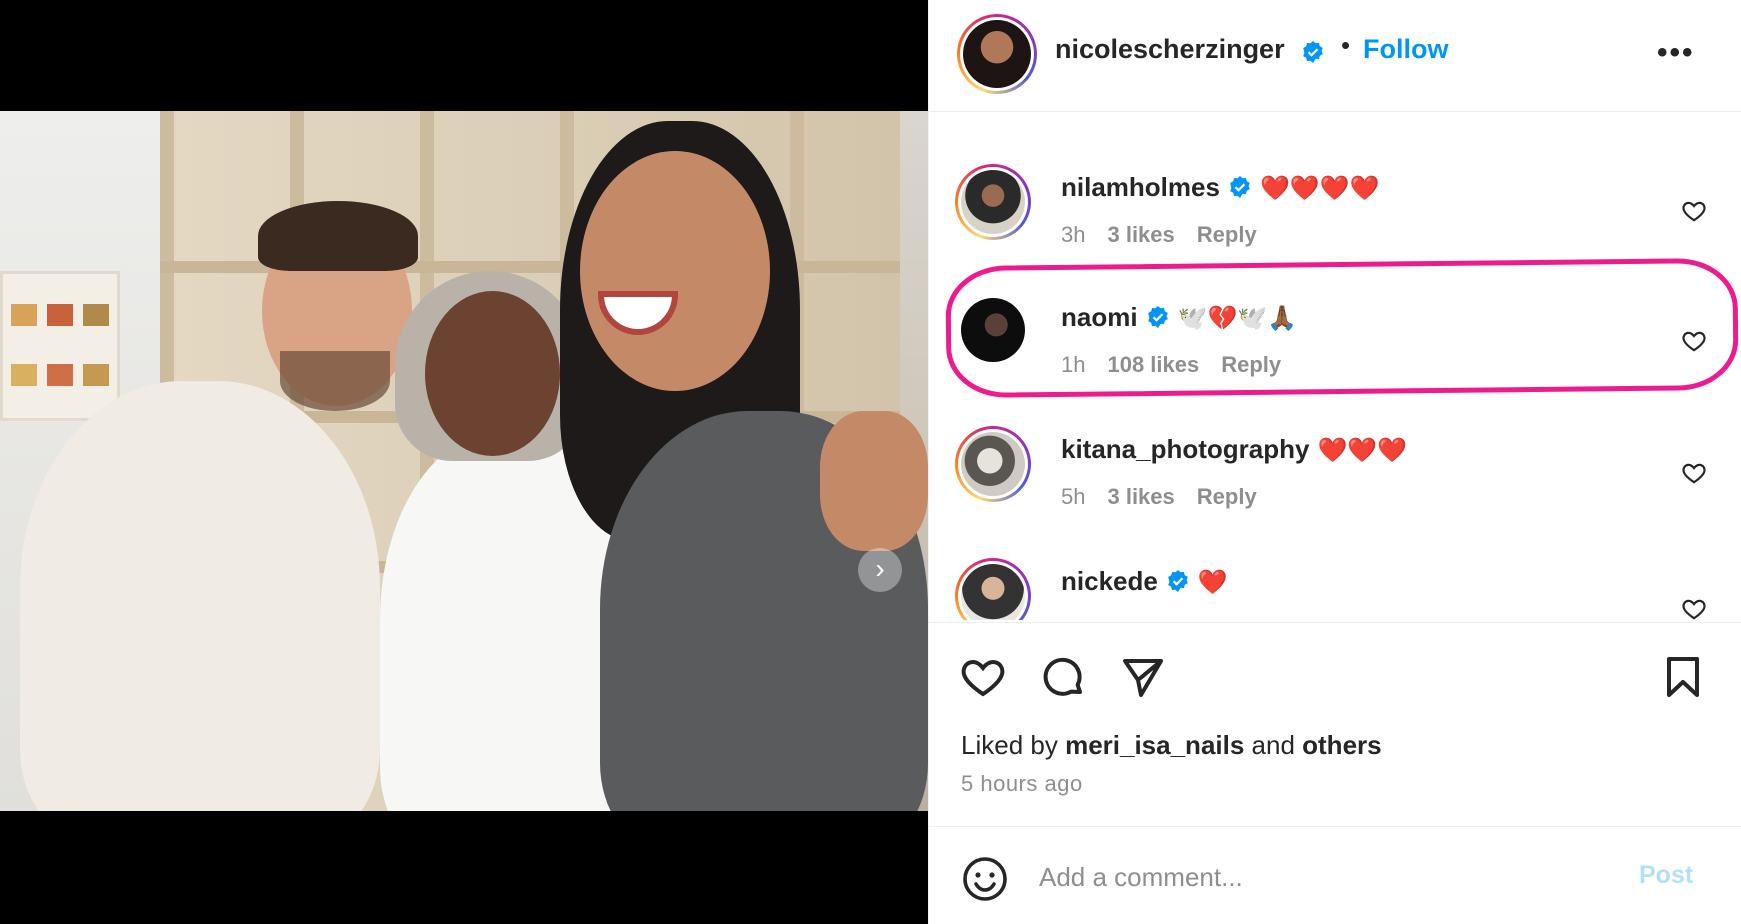 The image size is (1741, 924). Describe the element at coordinates (1073, 496) in the screenshot. I see `comment-time: 5h` at that location.